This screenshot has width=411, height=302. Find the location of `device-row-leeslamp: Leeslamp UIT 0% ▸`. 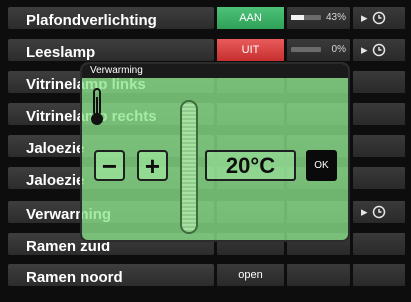

device-row-leeslamp: Leeslamp UIT 0% ▸ is located at coordinates (205, 50).